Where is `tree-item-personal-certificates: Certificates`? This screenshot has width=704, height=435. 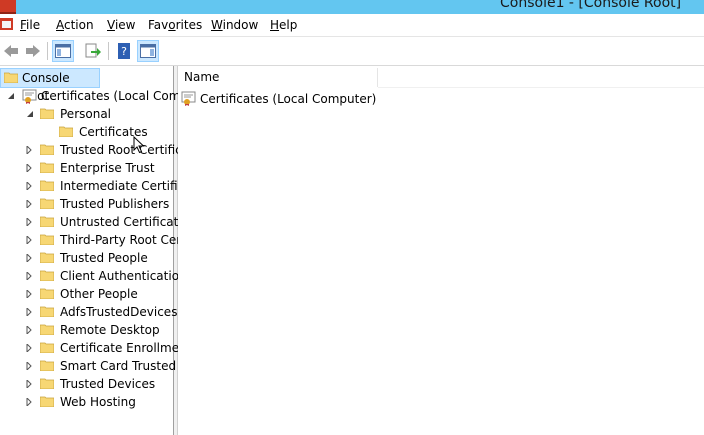 tree-item-personal-certificates: Certificates is located at coordinates (86, 132).